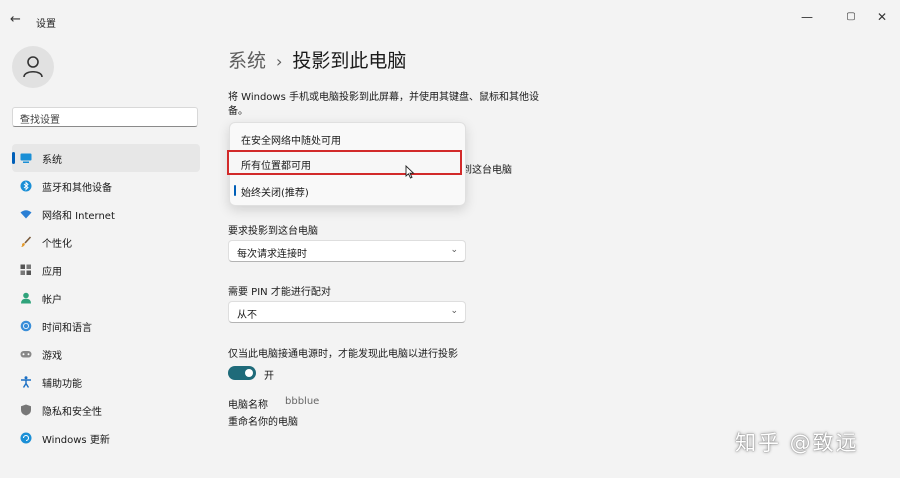  I want to click on select-value: 每次请求连接时, so click(272, 254).